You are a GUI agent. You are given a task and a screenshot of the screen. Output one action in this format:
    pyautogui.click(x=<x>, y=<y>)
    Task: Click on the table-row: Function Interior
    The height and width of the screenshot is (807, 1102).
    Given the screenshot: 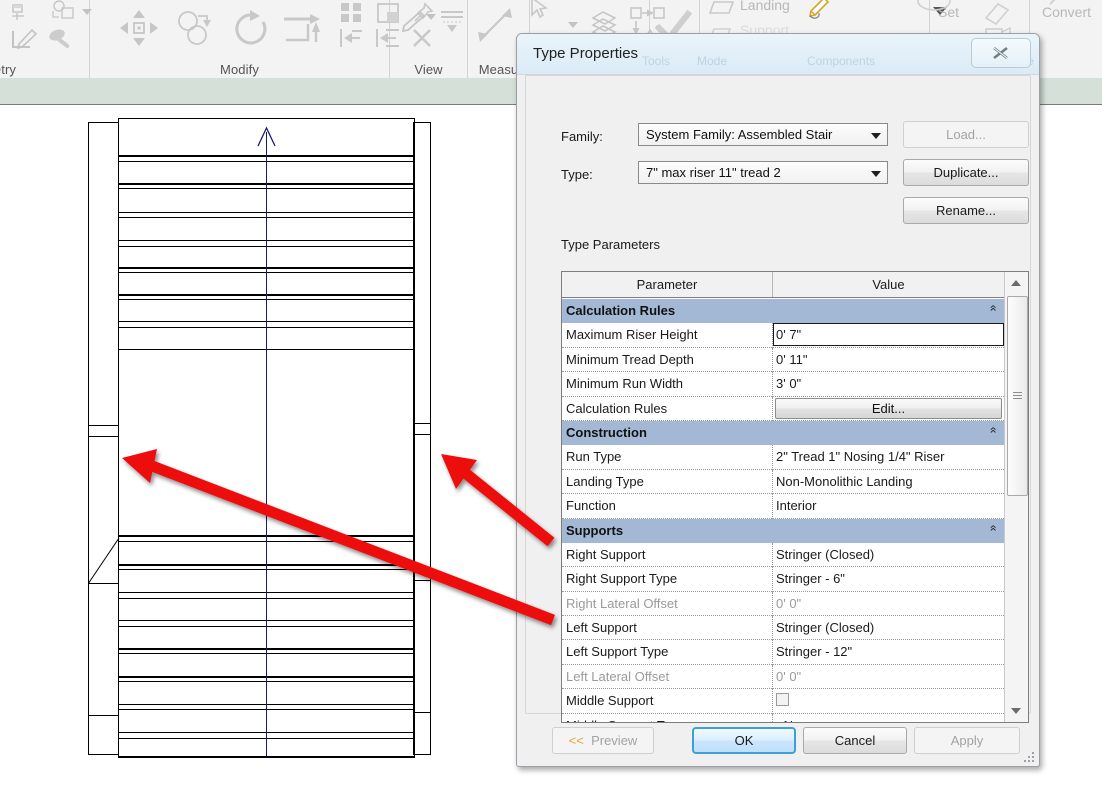 What is the action you would take?
    pyautogui.click(x=783, y=506)
    